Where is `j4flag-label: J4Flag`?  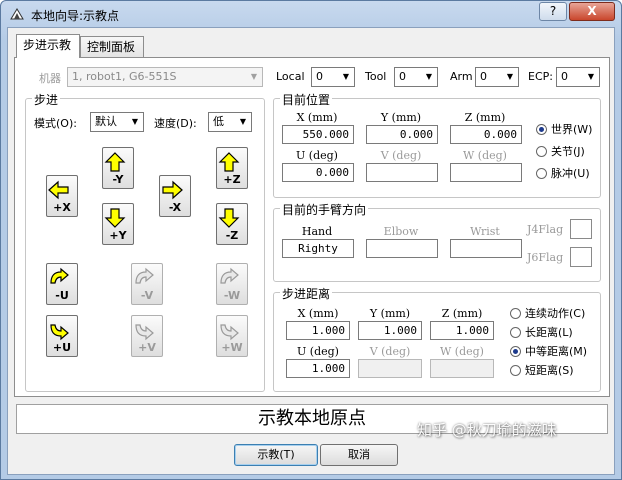
j4flag-label: J4Flag is located at coordinates (545, 229).